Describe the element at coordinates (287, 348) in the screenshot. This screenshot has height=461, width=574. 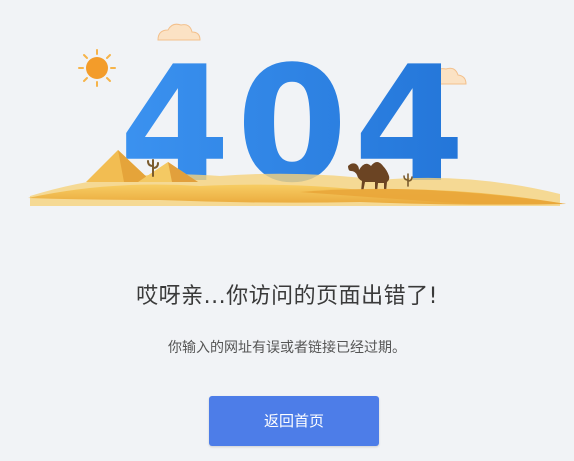
I see `error-subtitle: 你输入的网址有误或者链接已经过期。` at that location.